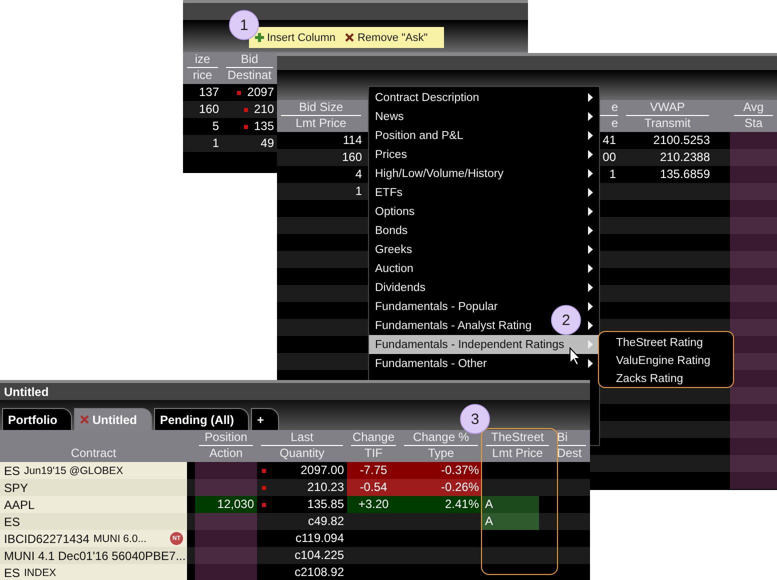 This screenshot has width=777, height=580. What do you see at coordinates (267, 143) in the screenshot?
I see `table-cell: 49` at bounding box center [267, 143].